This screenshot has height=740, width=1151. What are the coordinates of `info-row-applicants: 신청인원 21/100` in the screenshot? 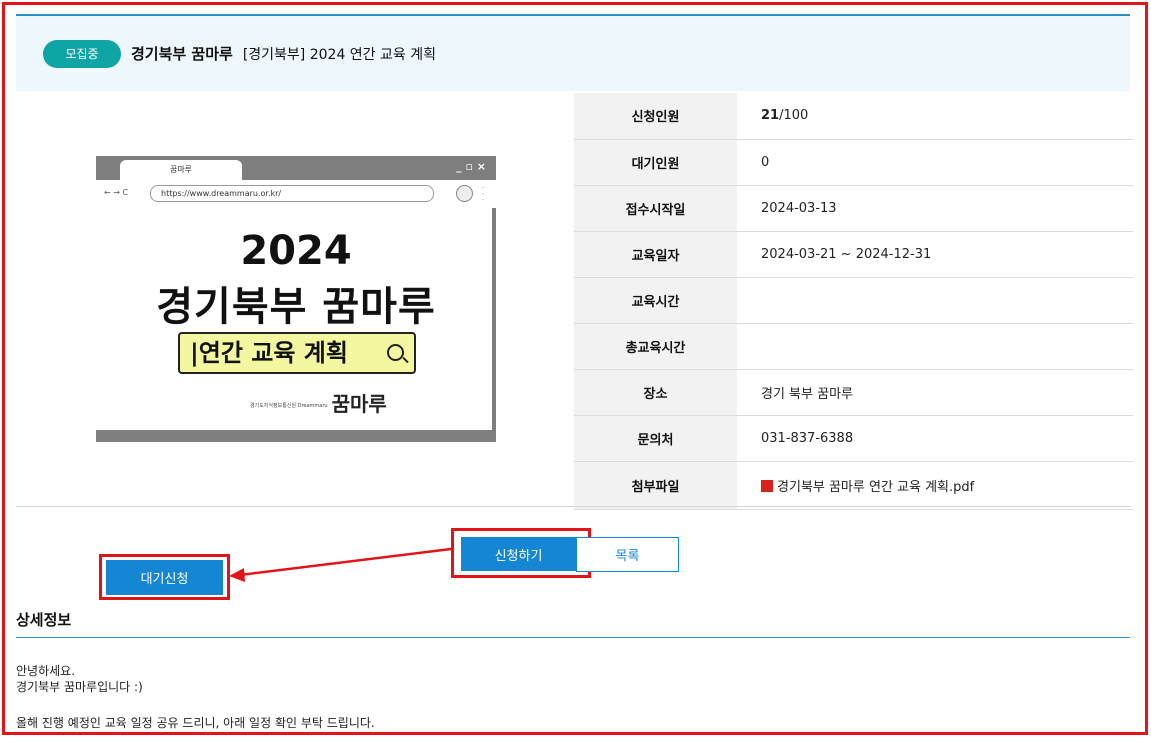 It's located at (853, 116).